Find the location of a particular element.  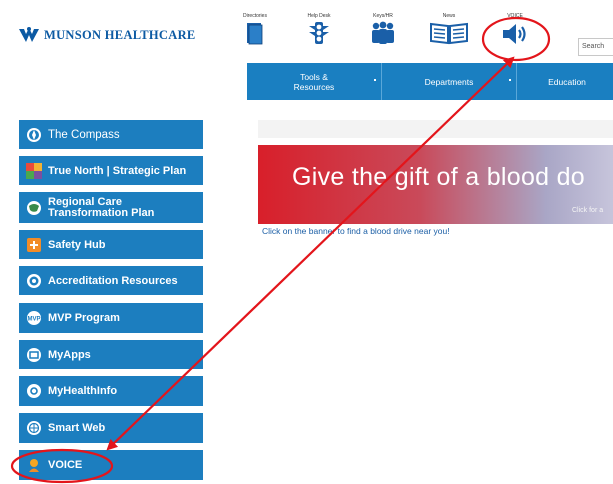

sidebar-item-accreditation: Accreditation Resources is located at coordinates (111, 280).